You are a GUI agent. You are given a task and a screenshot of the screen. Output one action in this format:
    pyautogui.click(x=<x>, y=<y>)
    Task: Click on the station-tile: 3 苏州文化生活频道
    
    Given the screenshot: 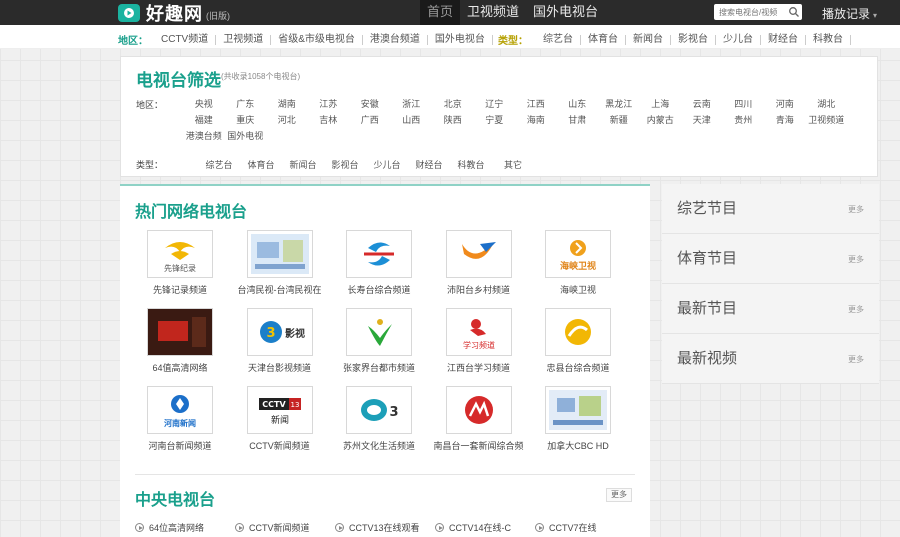 What is the action you would take?
    pyautogui.click(x=379, y=419)
    